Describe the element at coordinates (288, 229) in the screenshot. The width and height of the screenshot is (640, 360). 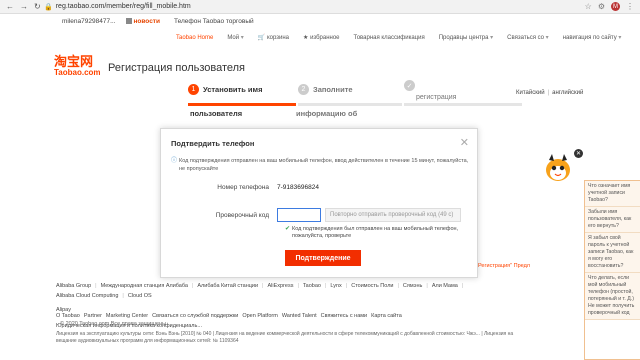
I see `check-circle-icon: ✔` at that location.